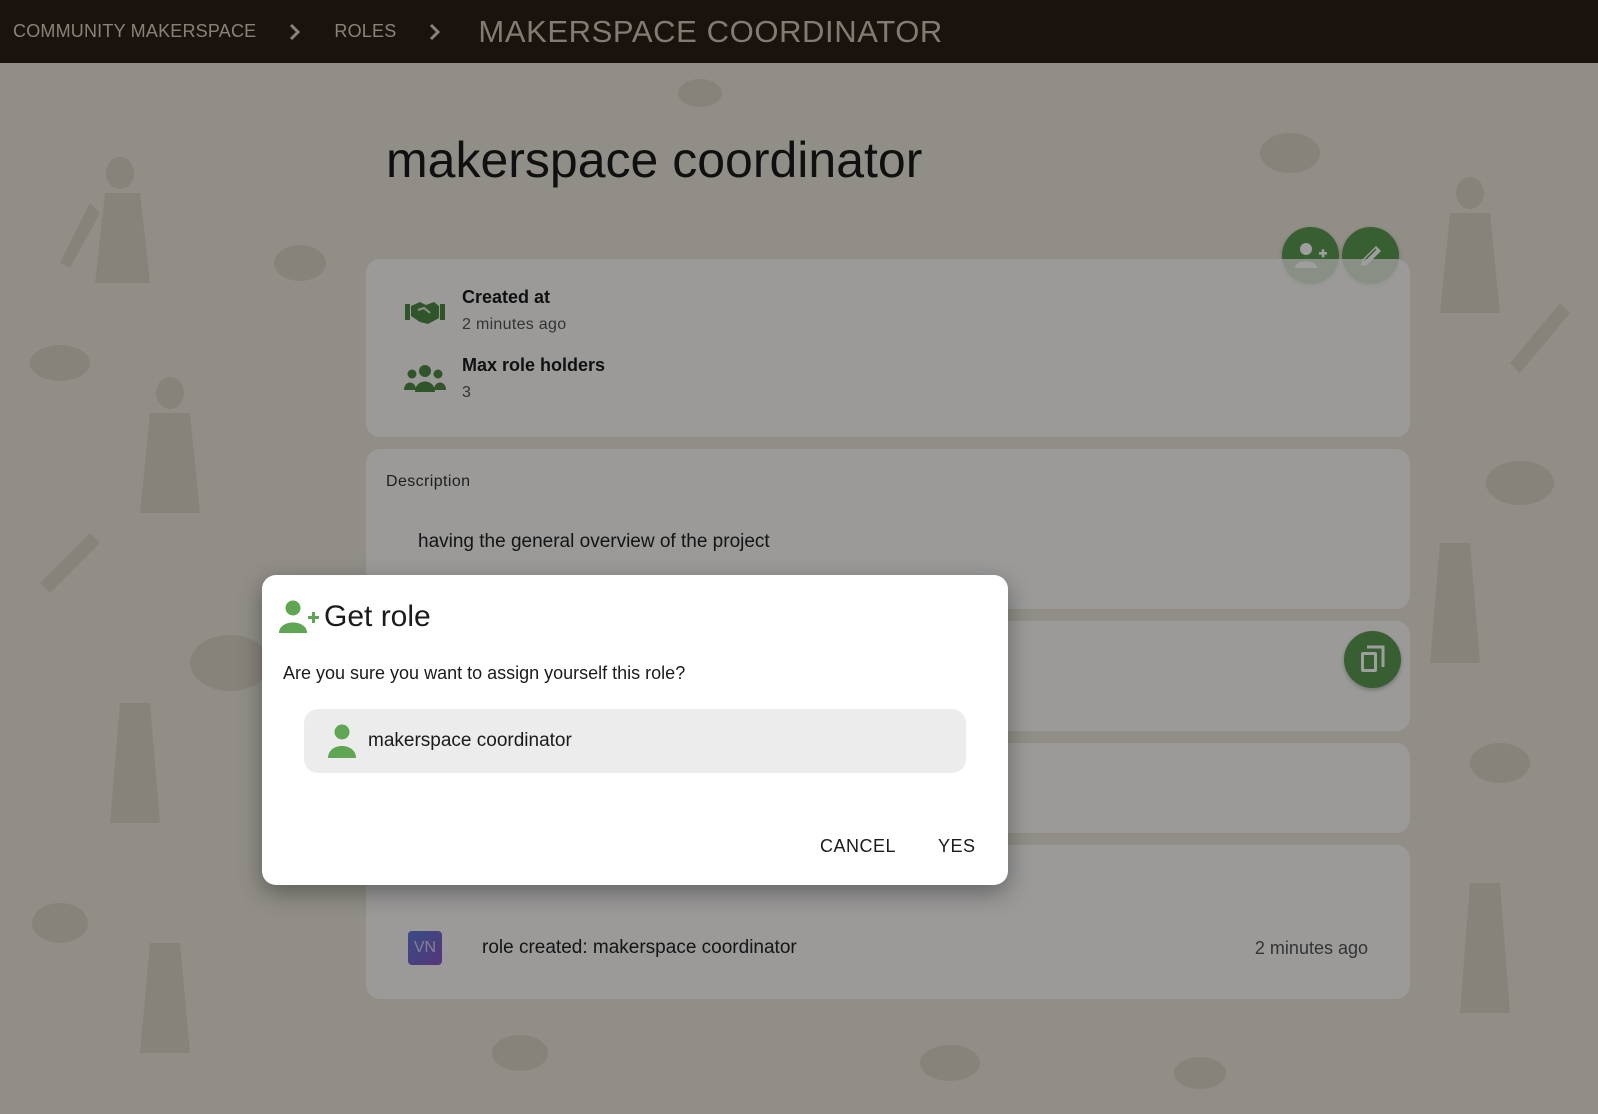  Describe the element at coordinates (299, 616) in the screenshot. I see `user-plus-icon` at that location.